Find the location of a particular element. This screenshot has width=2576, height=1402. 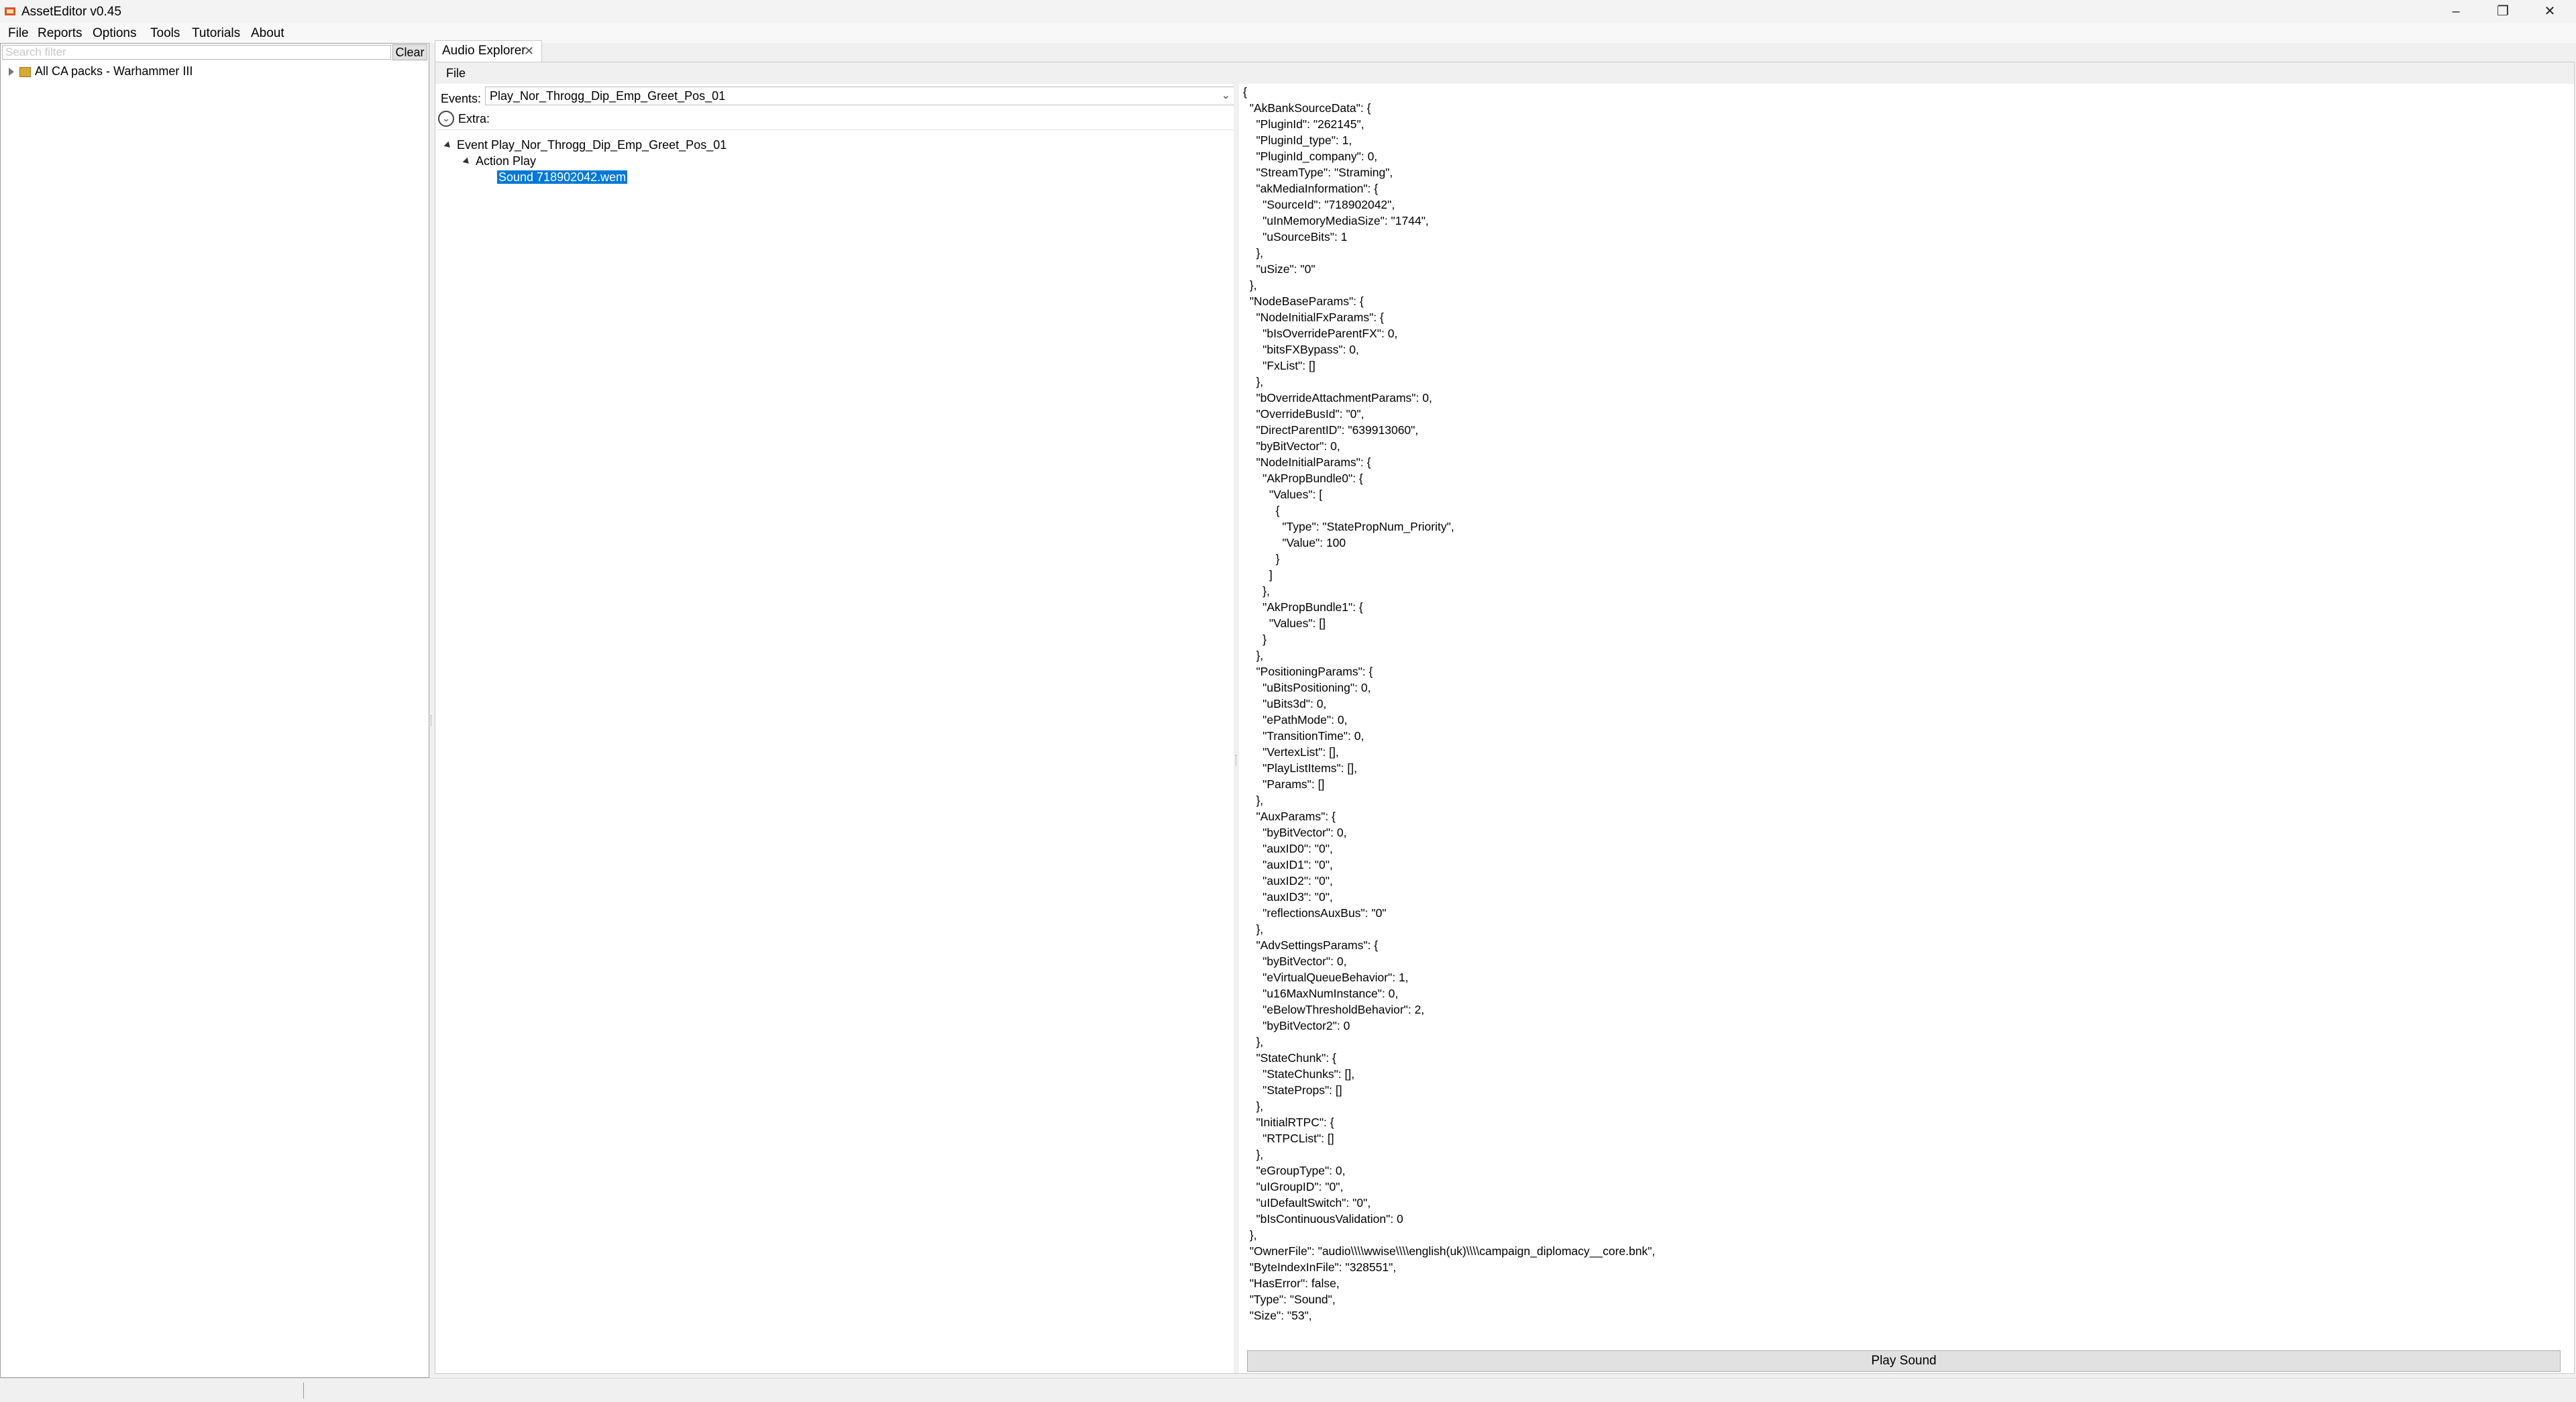

tree-item-label: All CA packs - Warhammer III is located at coordinates (114, 71).